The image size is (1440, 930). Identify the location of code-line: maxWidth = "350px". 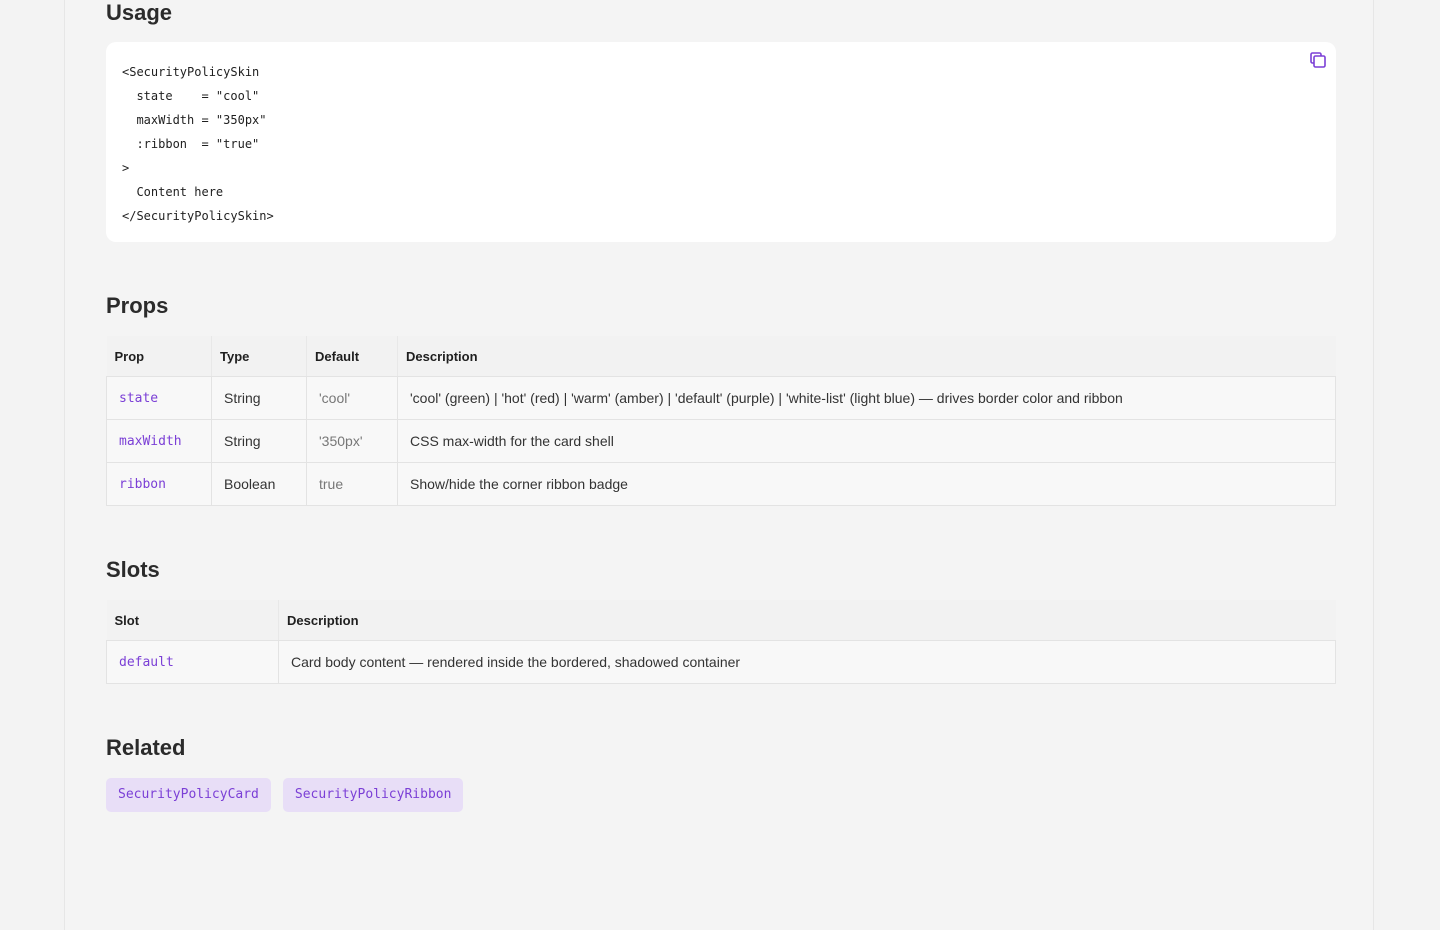
(194, 120).